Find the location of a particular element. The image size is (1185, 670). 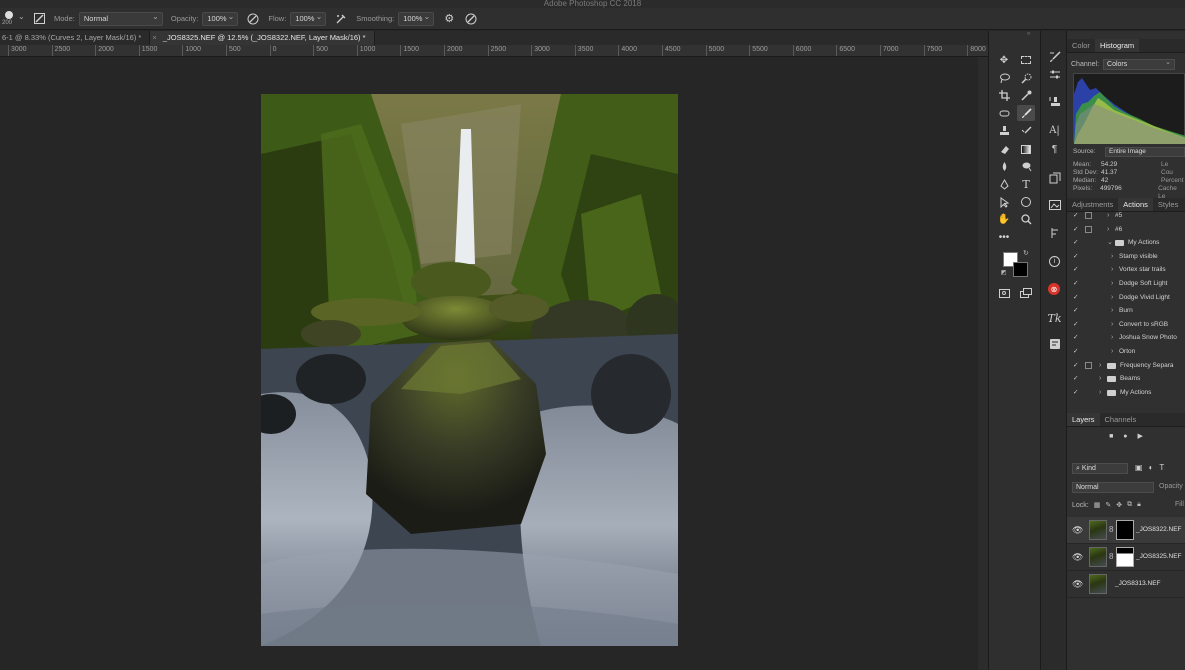

brush-settings-icon is located at coordinates (1054, 57).